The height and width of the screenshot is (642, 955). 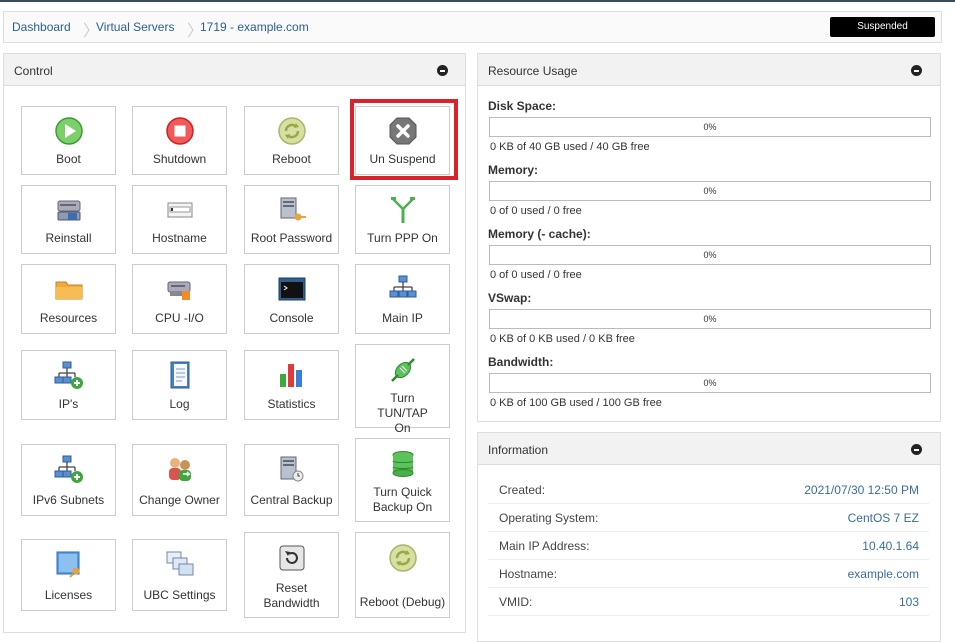 What do you see at coordinates (883, 518) in the screenshot?
I see `info-value: CentOS 7 EZ` at bounding box center [883, 518].